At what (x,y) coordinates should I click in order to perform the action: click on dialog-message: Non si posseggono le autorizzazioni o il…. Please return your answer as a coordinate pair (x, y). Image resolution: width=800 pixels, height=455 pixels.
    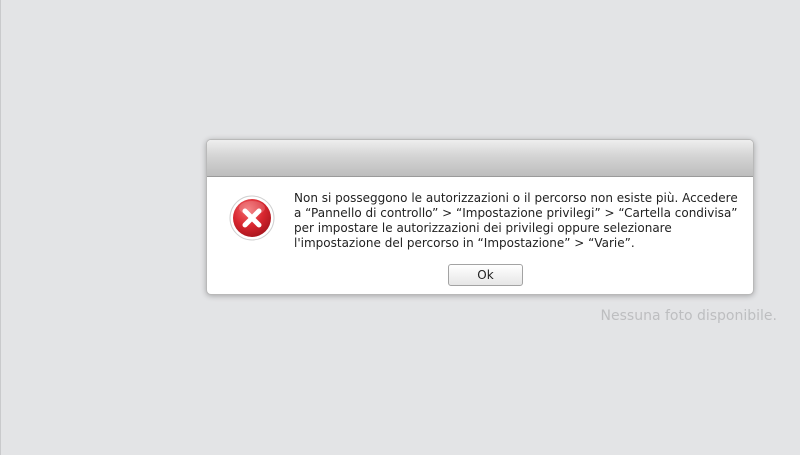
    Looking at the image, I should click on (516, 220).